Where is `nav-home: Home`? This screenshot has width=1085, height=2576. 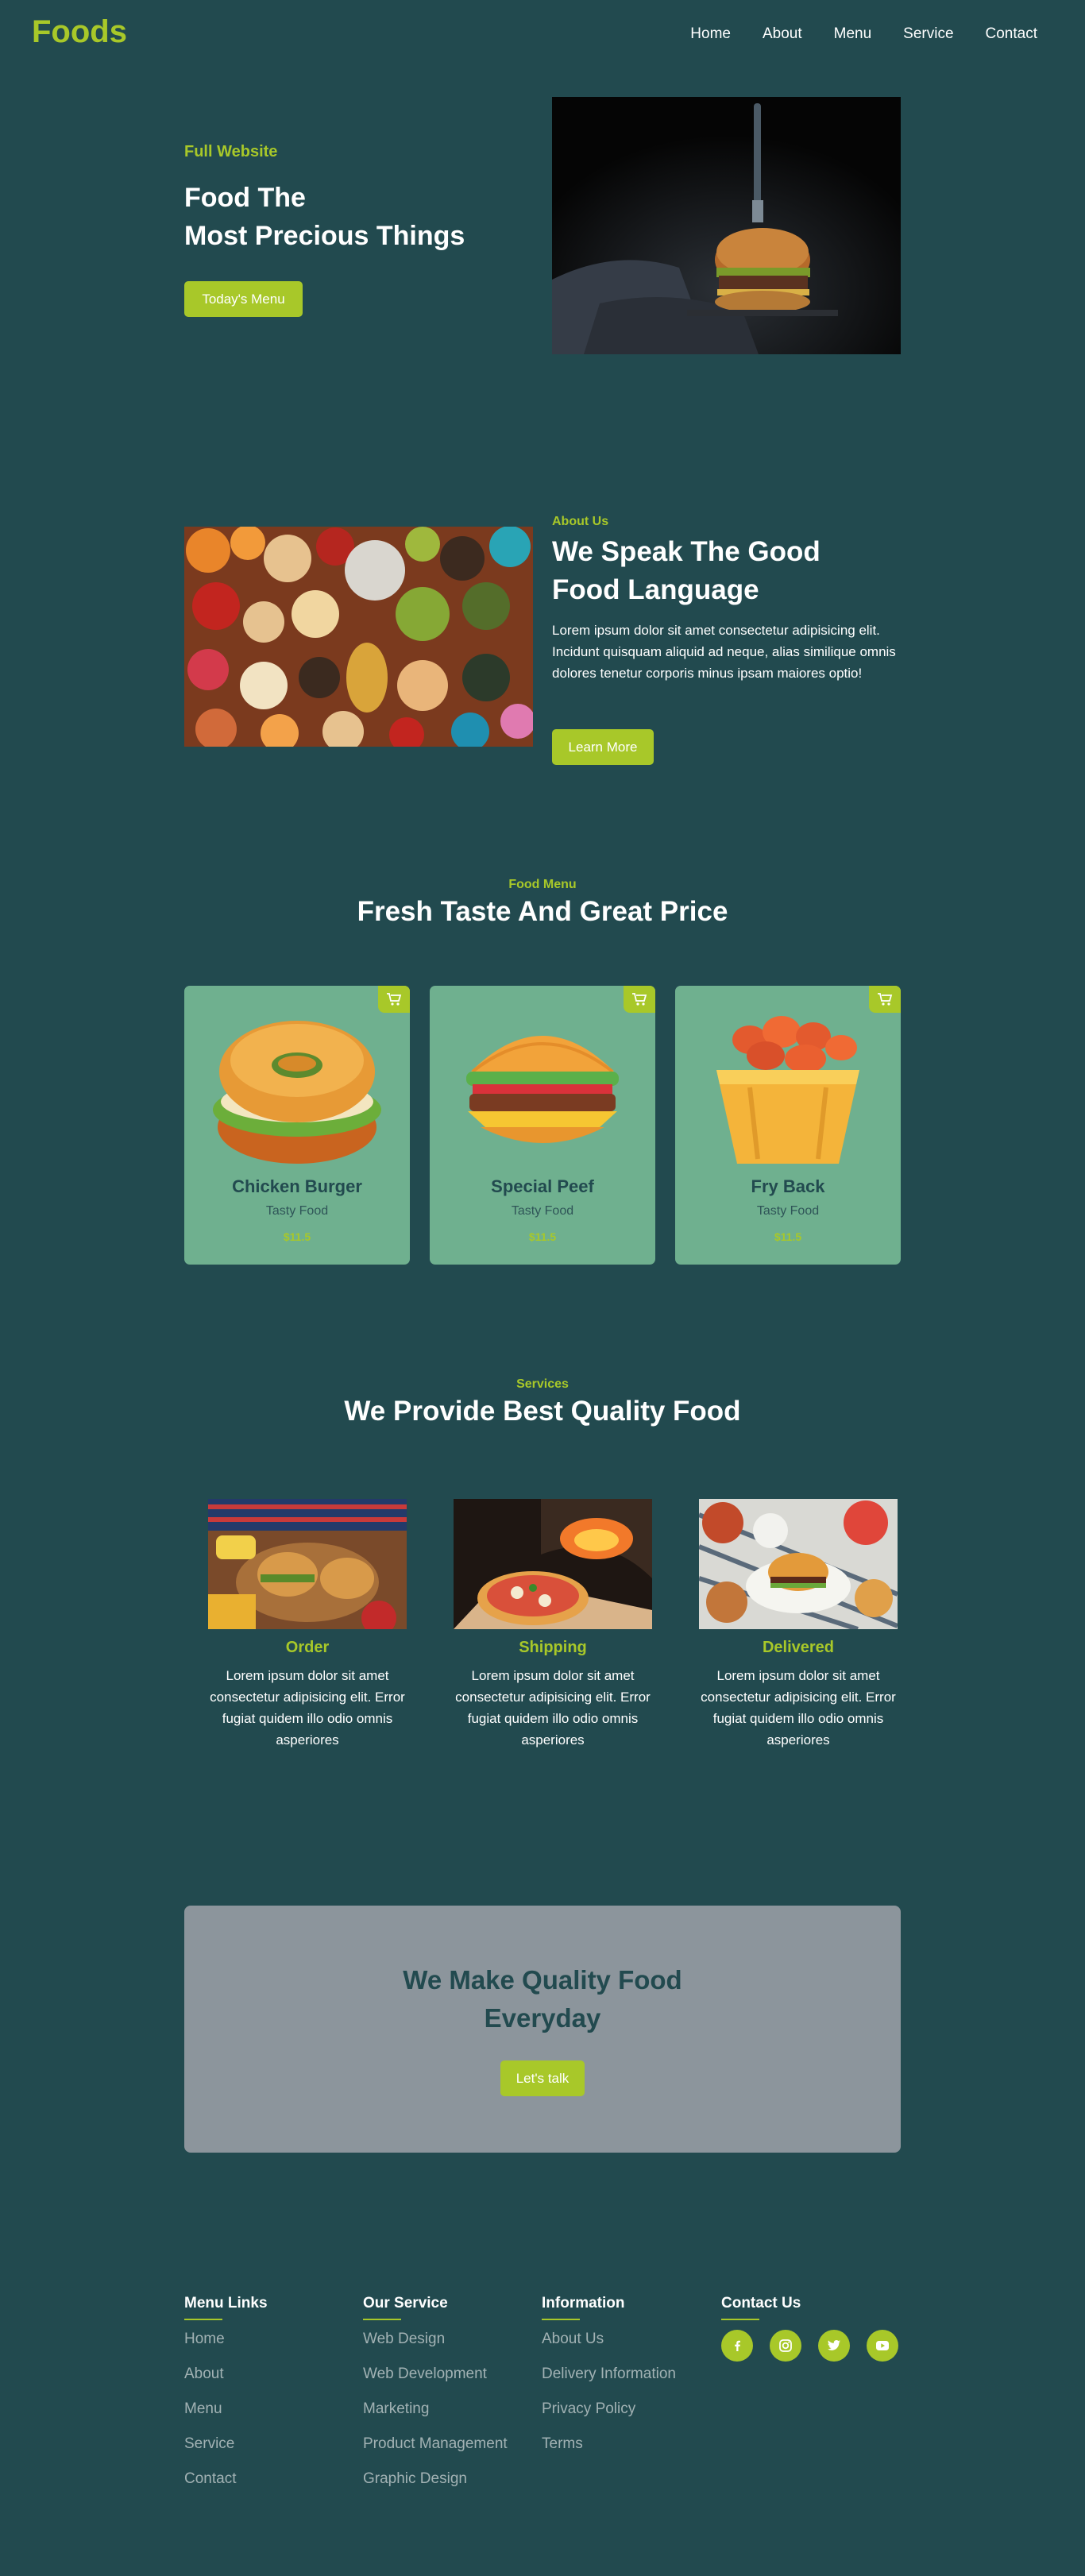
nav-home: Home is located at coordinates (710, 34).